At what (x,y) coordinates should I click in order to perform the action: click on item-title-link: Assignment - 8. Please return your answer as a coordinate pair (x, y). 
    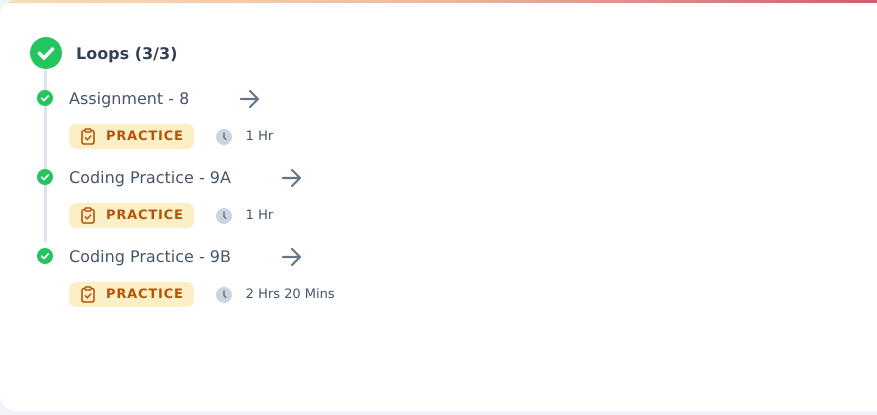
    Looking at the image, I should click on (129, 99).